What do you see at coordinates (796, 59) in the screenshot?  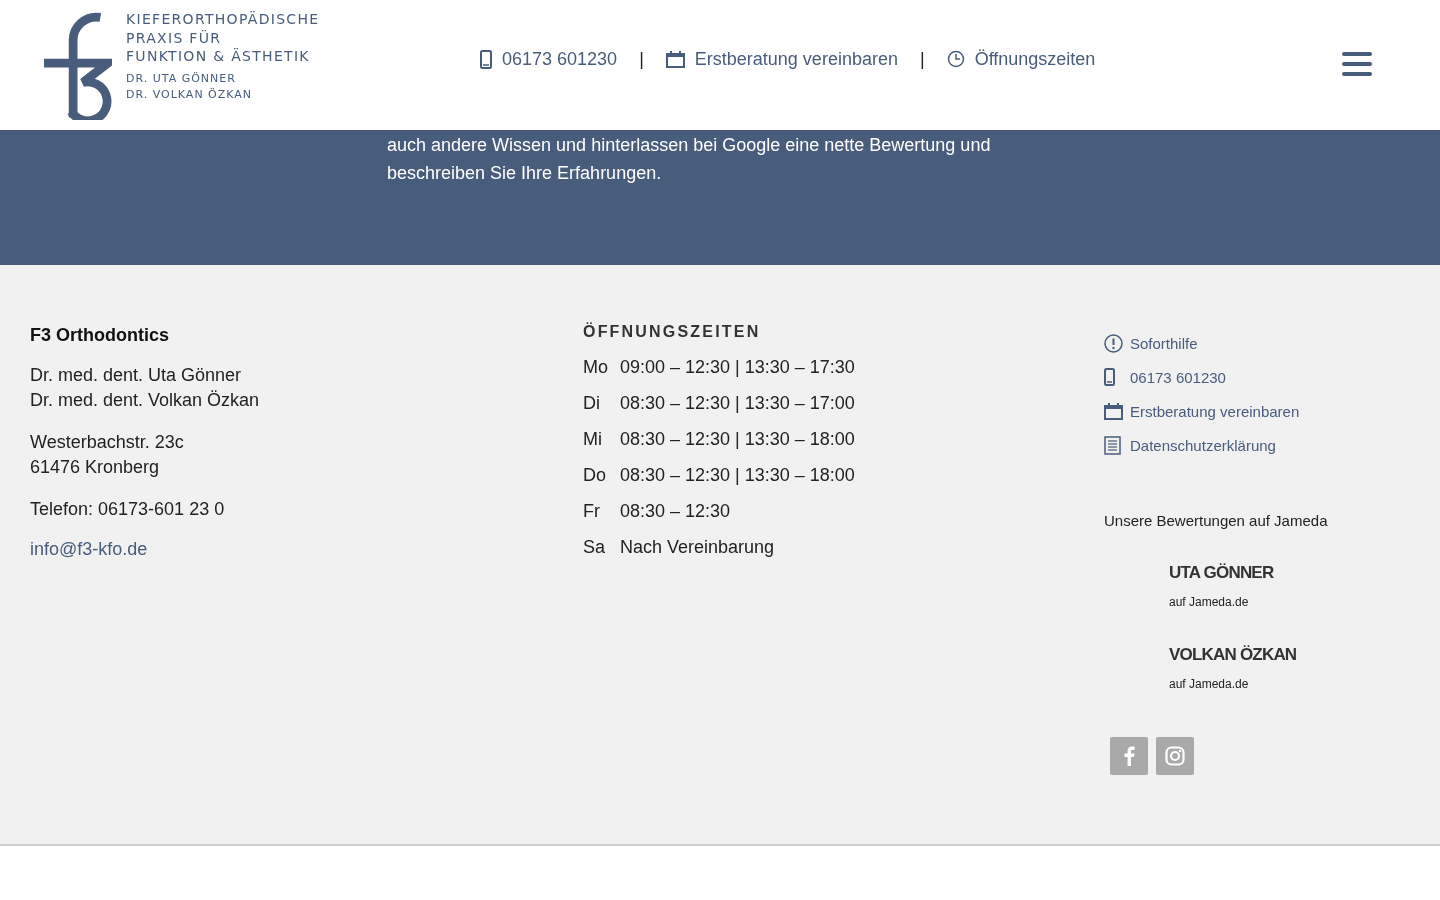 I see `nav-link: Erstberatung vereinbaren` at bounding box center [796, 59].